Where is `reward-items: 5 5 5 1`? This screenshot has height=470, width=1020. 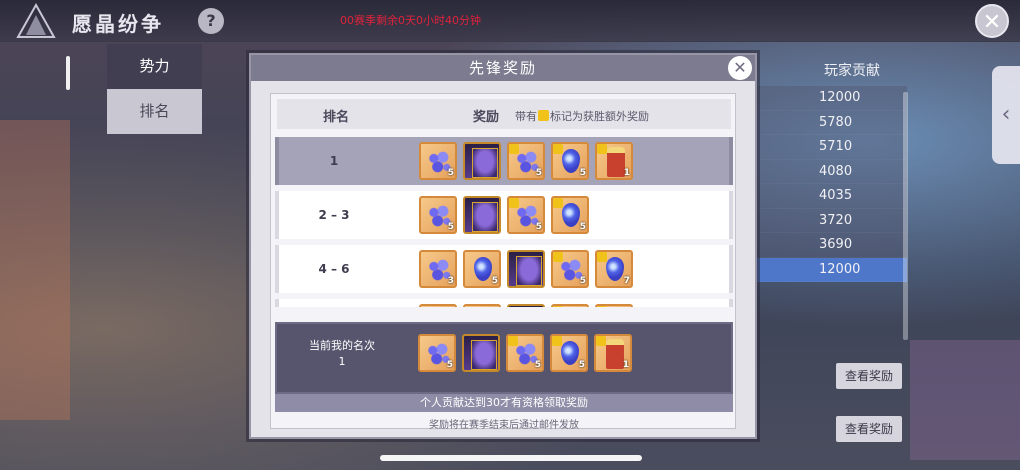 reward-items: 5 5 5 1 is located at coordinates (526, 161).